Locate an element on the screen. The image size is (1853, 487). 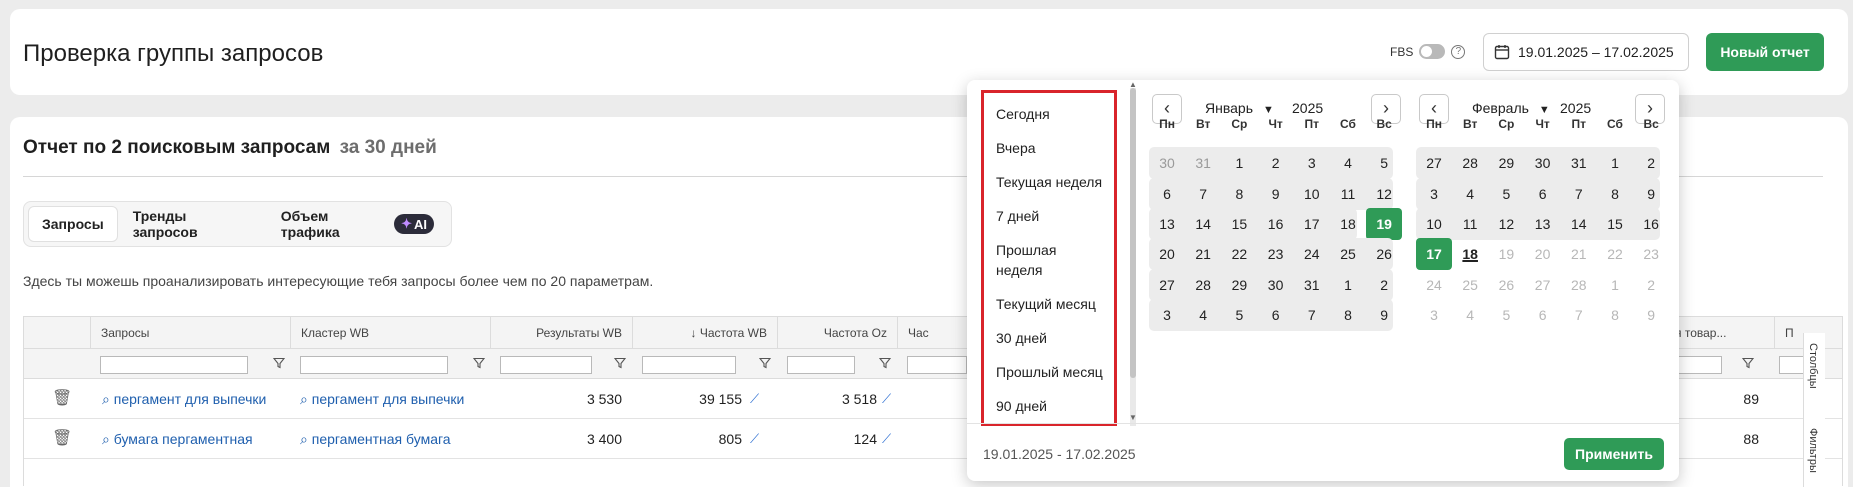
th-freq-wb: ↓ Частота WB is located at coordinates (704, 333).